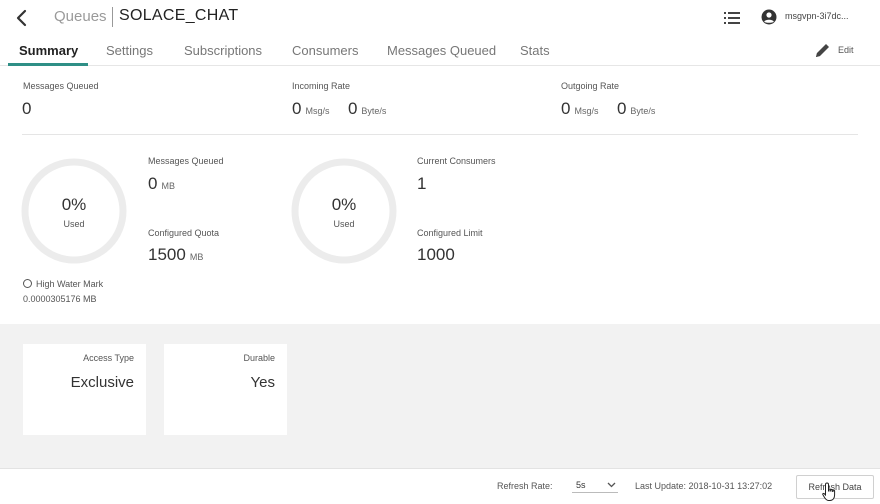 This screenshot has width=880, height=504. I want to click on consumer-gauge-used-label: Used, so click(344, 224).